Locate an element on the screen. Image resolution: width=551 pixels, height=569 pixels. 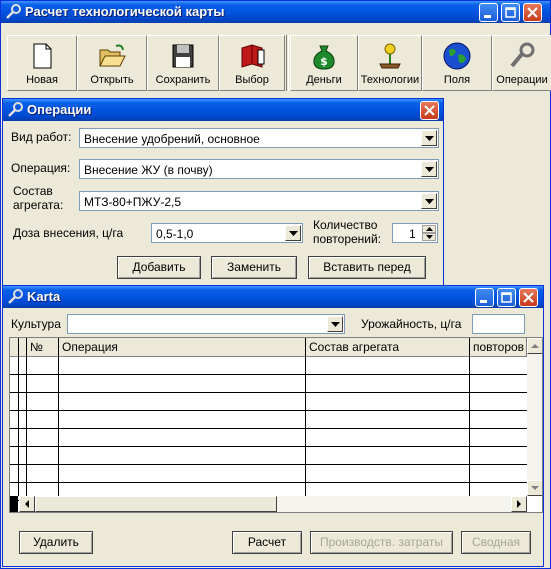
toolbar-open-label: Открыть is located at coordinates (112, 80).